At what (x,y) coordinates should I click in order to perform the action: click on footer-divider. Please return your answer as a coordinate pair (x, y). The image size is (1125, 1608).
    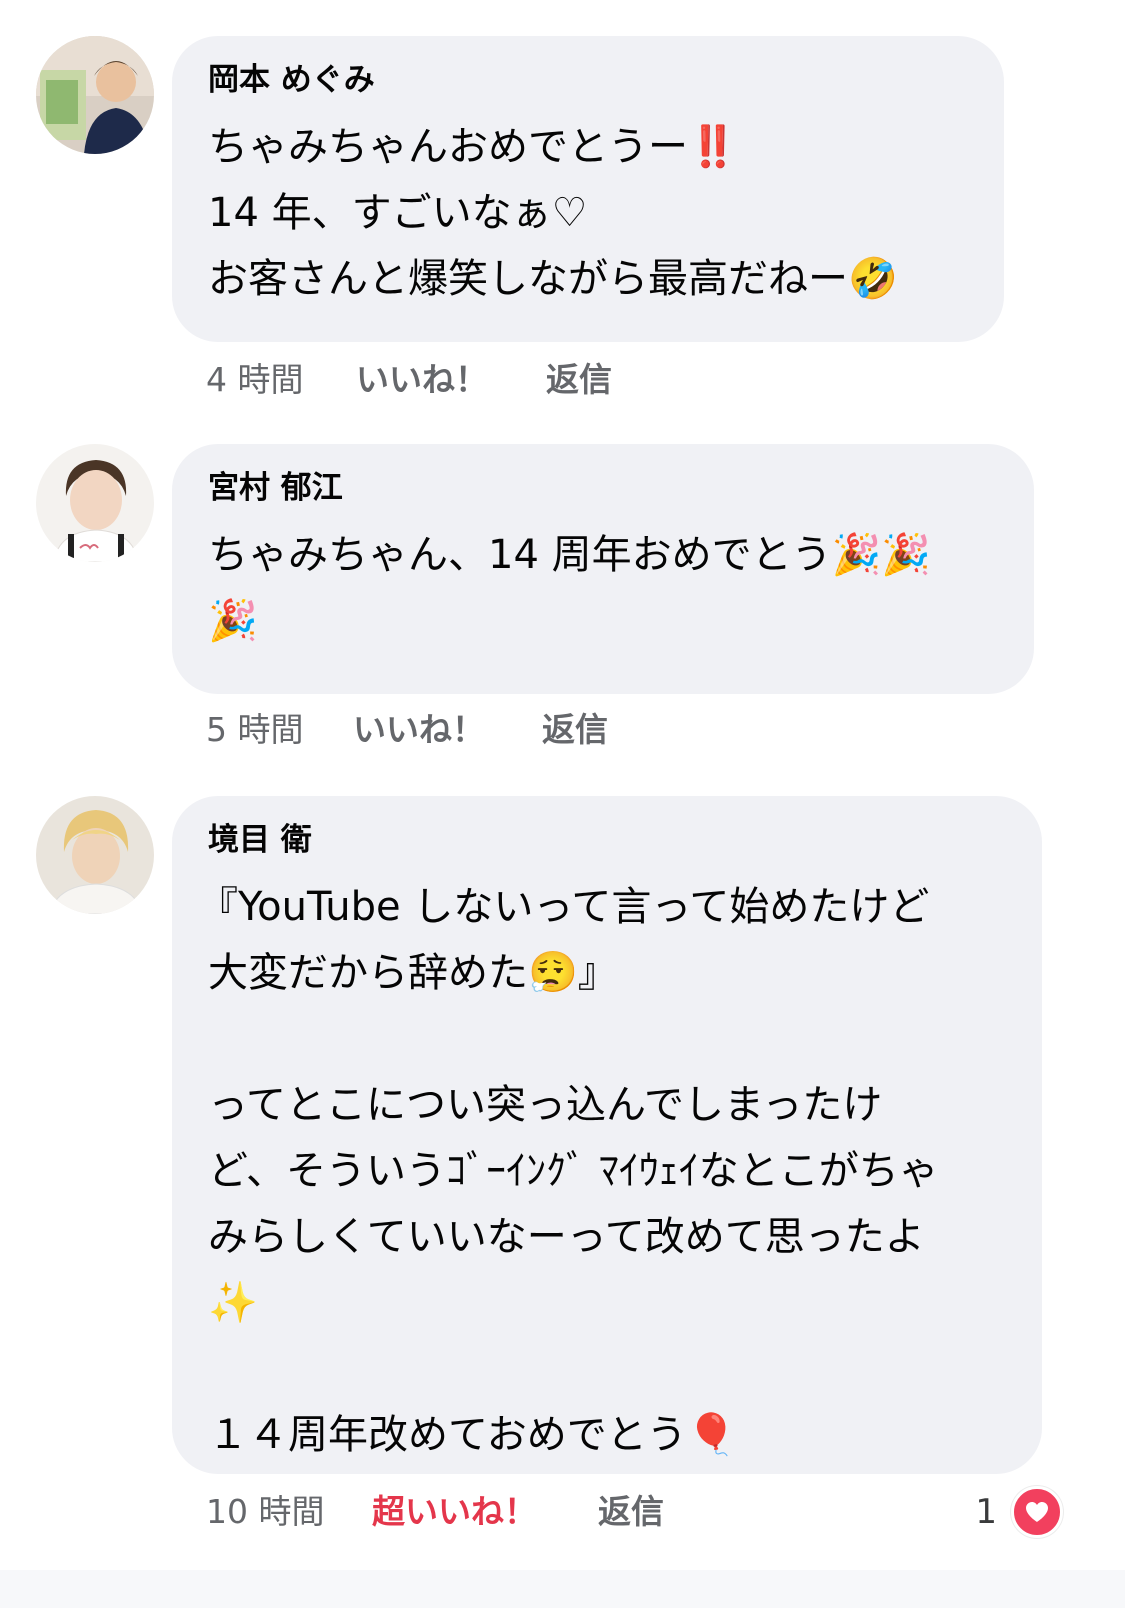
    Looking at the image, I should click on (562, 1589).